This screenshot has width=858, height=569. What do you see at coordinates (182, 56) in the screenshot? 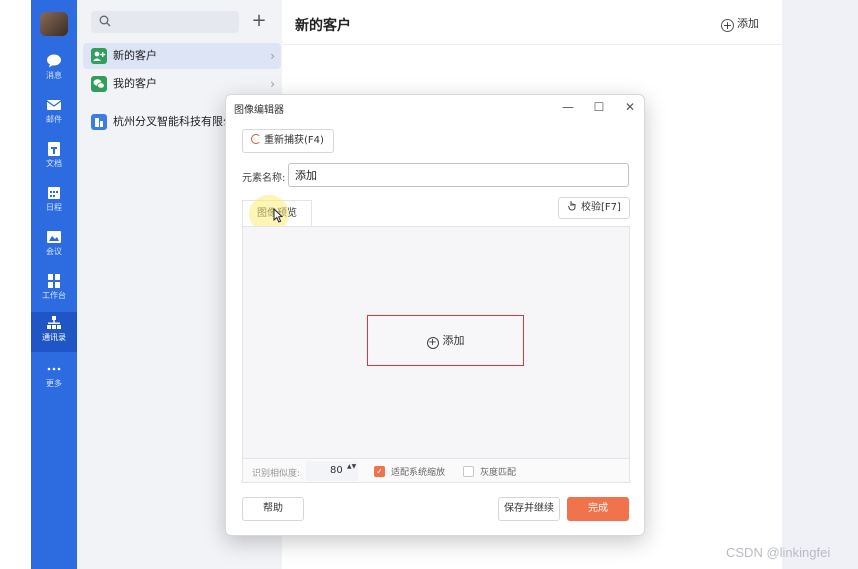
I see `list-item-new-customers: 新的客户 ›` at bounding box center [182, 56].